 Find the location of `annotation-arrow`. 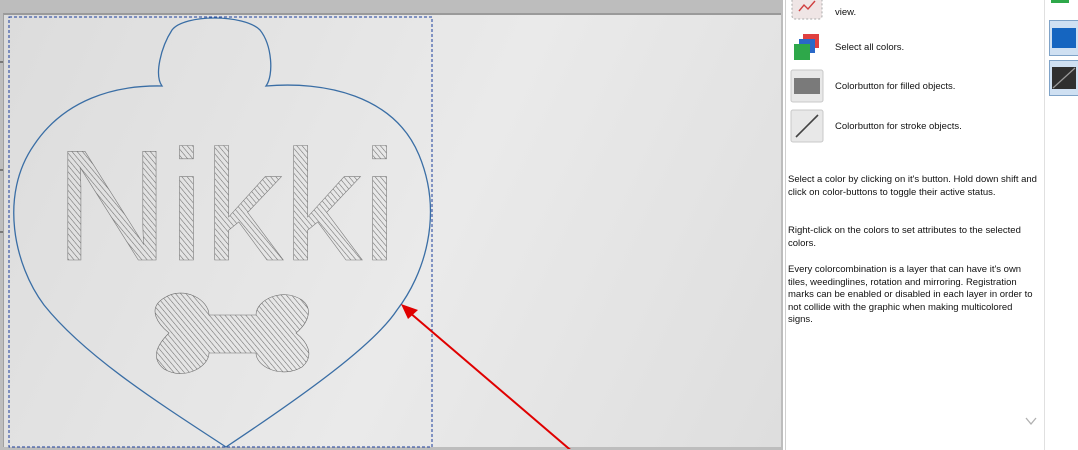

annotation-arrow is located at coordinates (486, 376).